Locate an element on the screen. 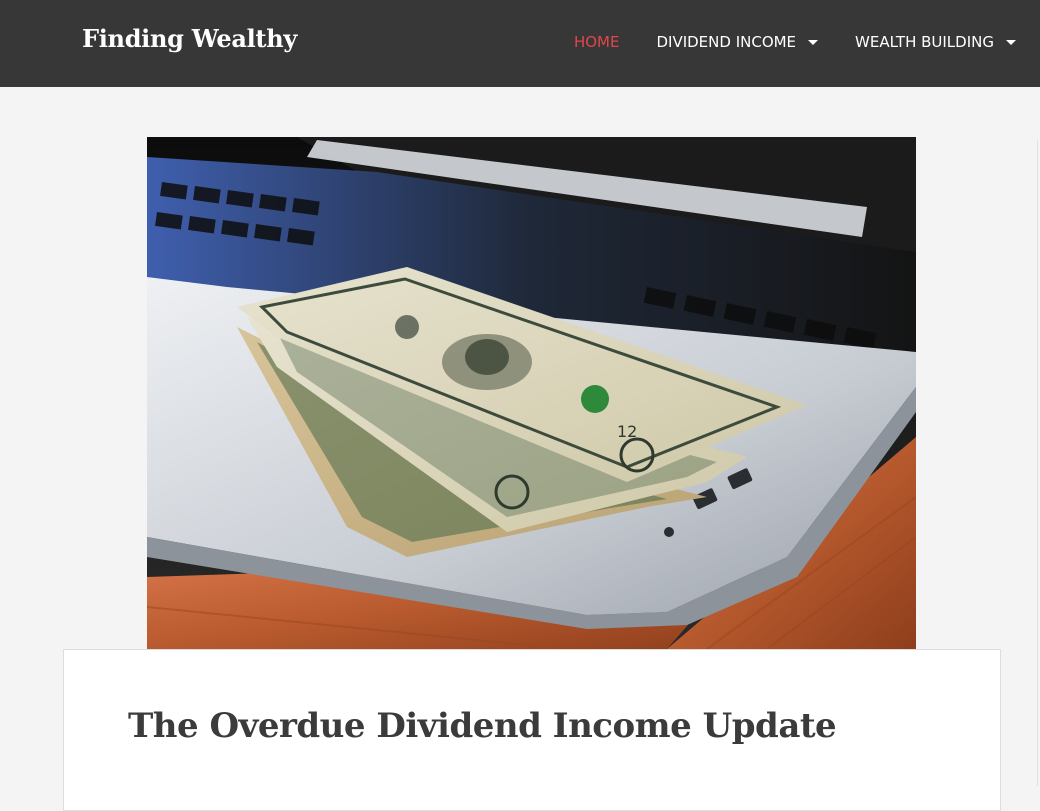  nav-item-dividend-income: DIVIDEND INCOME is located at coordinates (737, 42).